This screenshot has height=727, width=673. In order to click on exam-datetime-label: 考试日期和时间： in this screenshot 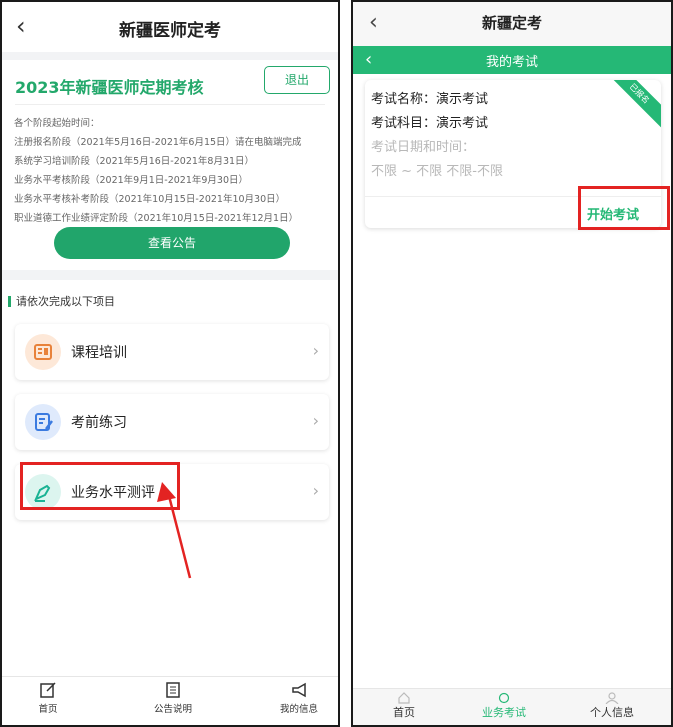, I will do `click(423, 147)`.